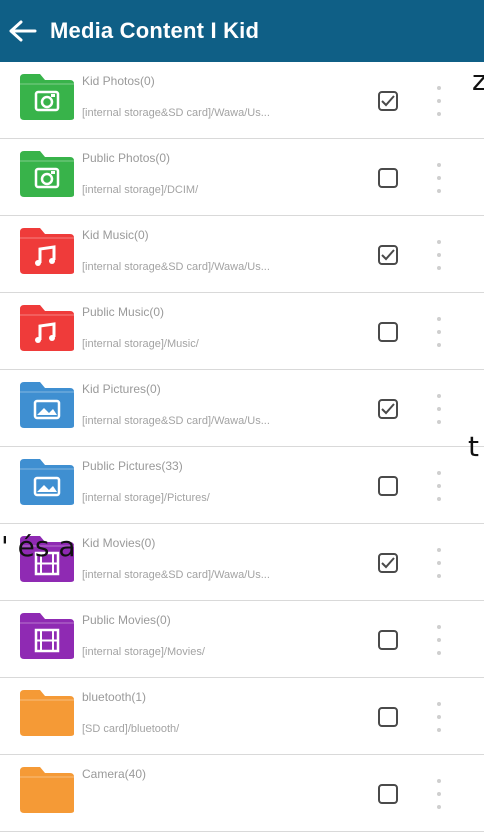 The height and width of the screenshot is (832, 484). What do you see at coordinates (114, 697) in the screenshot?
I see `folder-name: bluetooth(1)` at bounding box center [114, 697].